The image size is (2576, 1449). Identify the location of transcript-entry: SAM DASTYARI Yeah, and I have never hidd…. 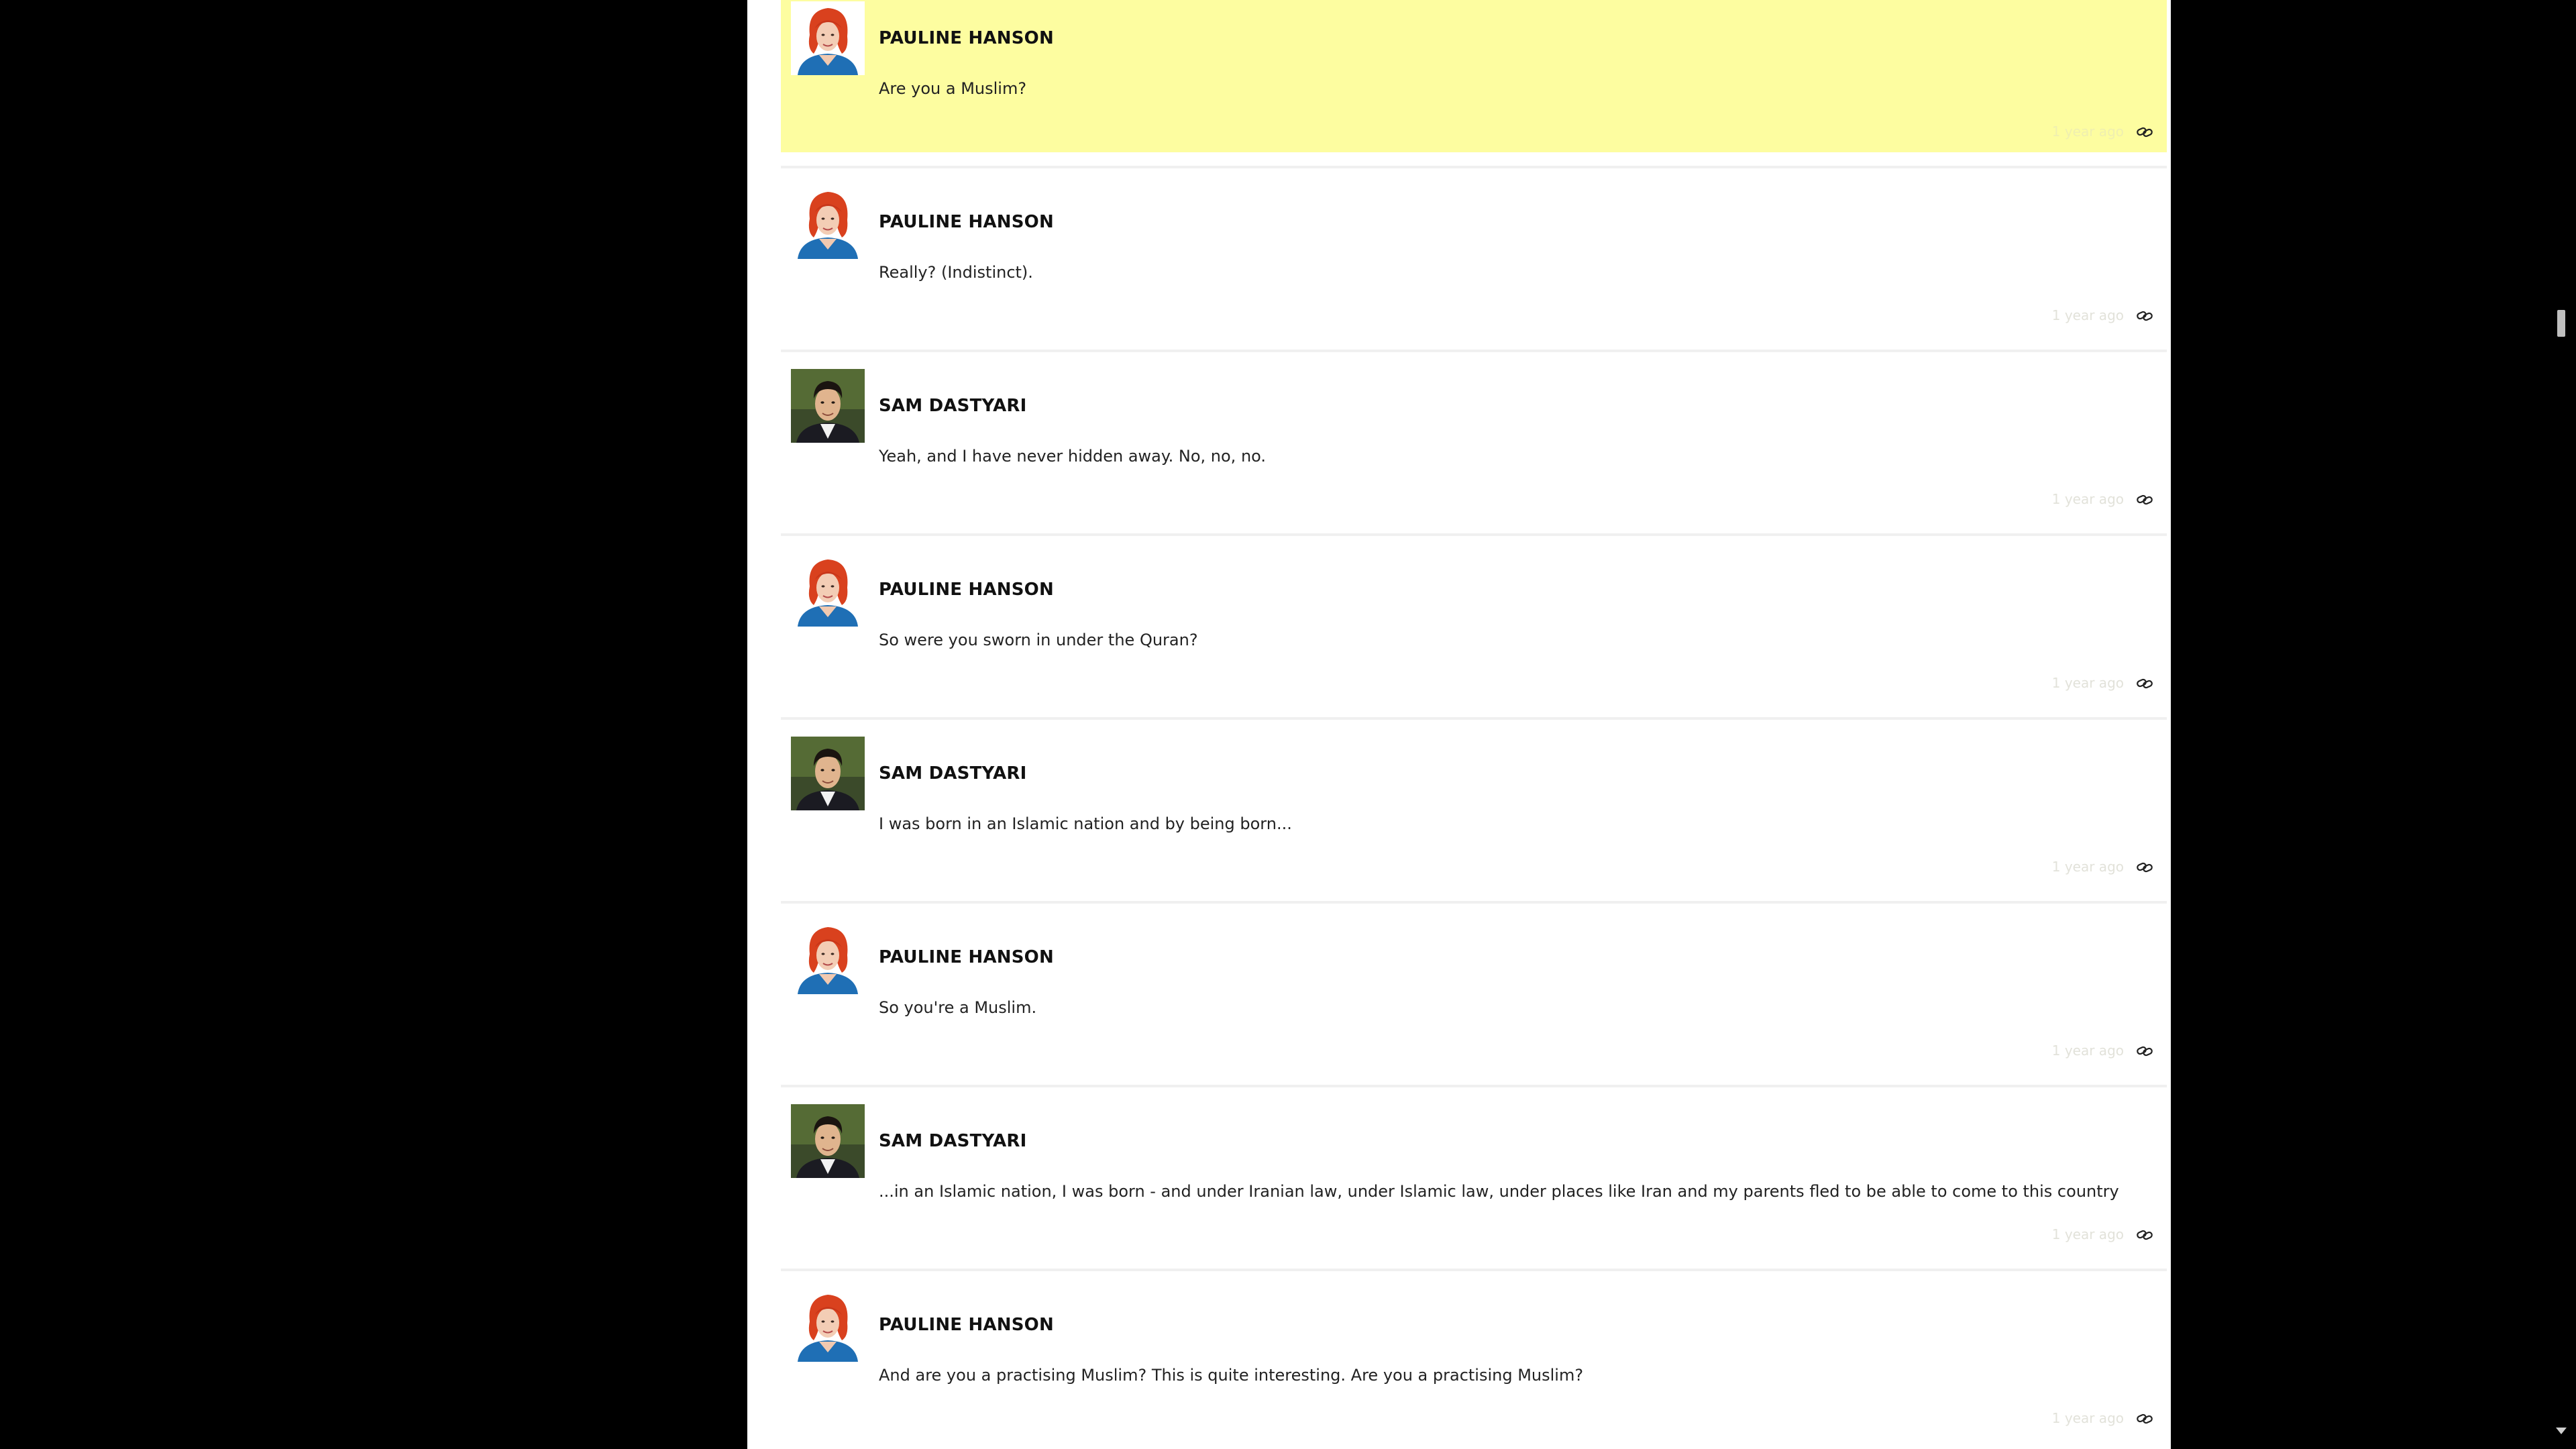
(1474, 452).